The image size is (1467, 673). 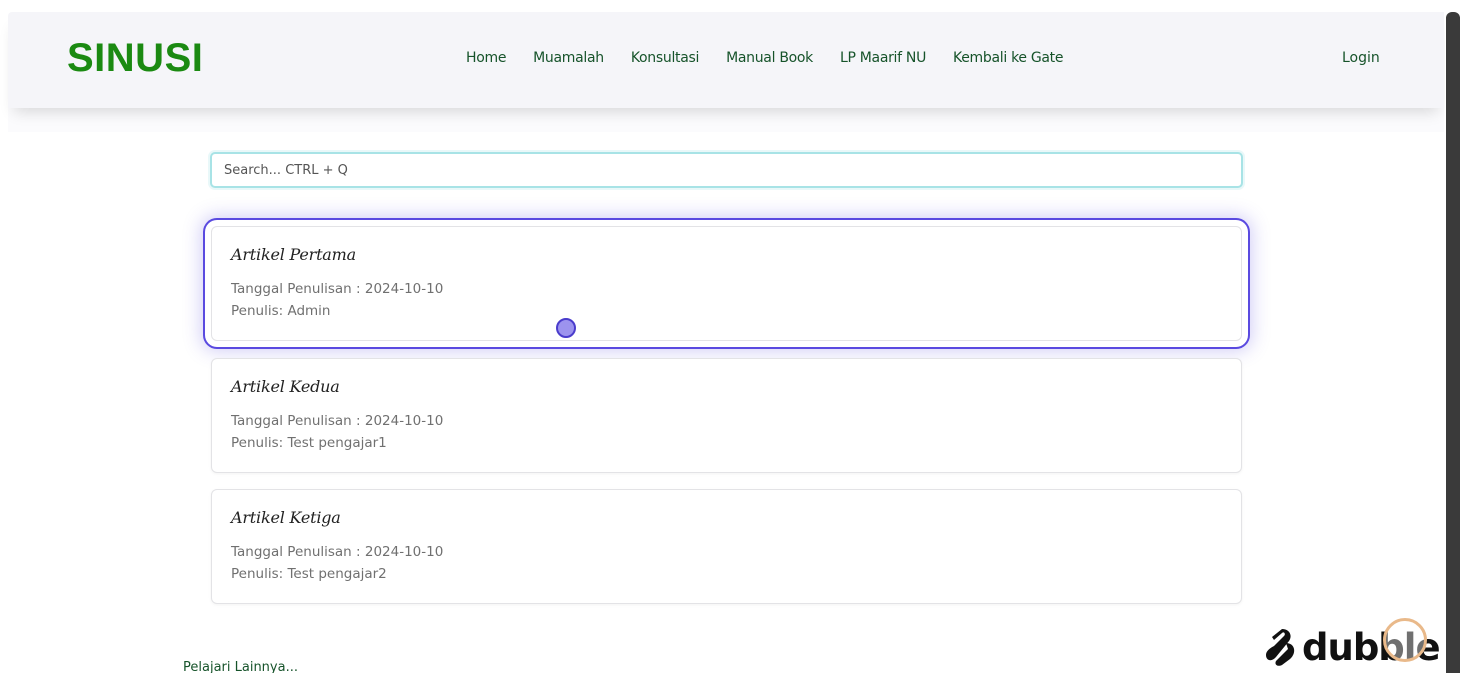 What do you see at coordinates (769, 58) in the screenshot?
I see `nav-link-manual-book: Manual Book` at bounding box center [769, 58].